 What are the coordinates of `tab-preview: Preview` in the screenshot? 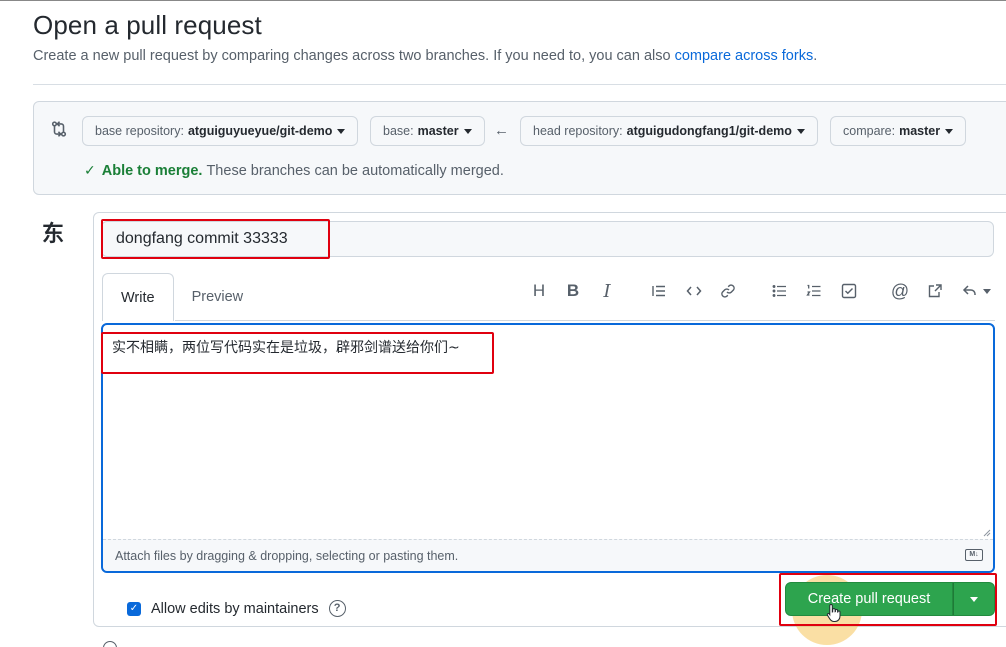 It's located at (218, 297).